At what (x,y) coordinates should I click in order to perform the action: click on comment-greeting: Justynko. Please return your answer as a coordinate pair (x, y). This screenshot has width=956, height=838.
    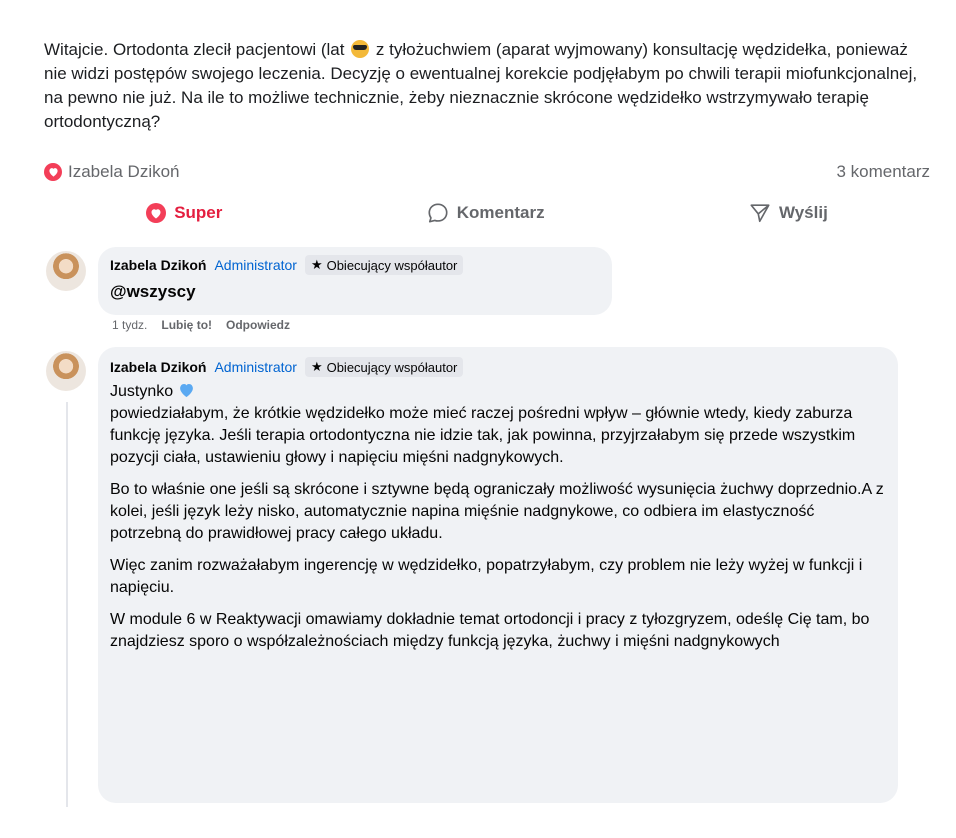
    Looking at the image, I should click on (498, 392).